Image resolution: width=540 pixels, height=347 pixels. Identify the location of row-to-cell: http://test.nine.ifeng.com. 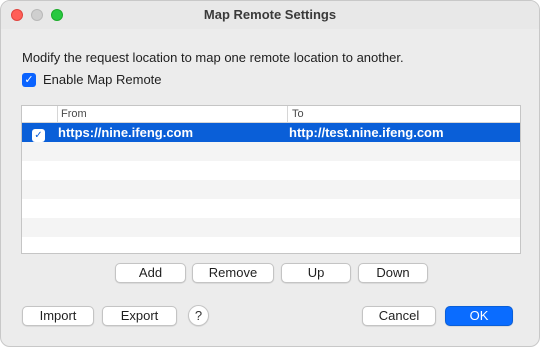
(366, 132).